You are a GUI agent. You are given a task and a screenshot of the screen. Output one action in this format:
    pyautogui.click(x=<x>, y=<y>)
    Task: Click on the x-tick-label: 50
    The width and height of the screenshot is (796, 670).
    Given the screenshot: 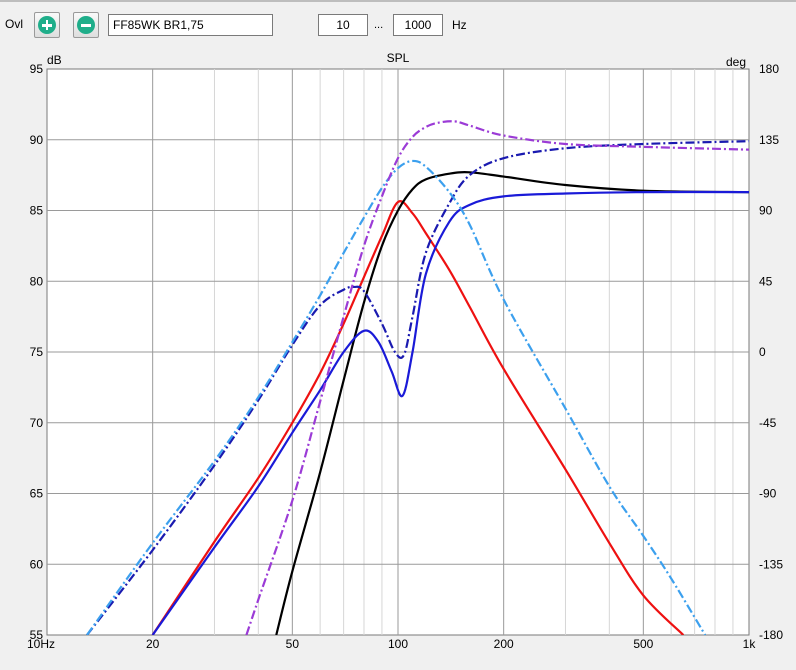 What is the action you would take?
    pyautogui.click(x=293, y=644)
    